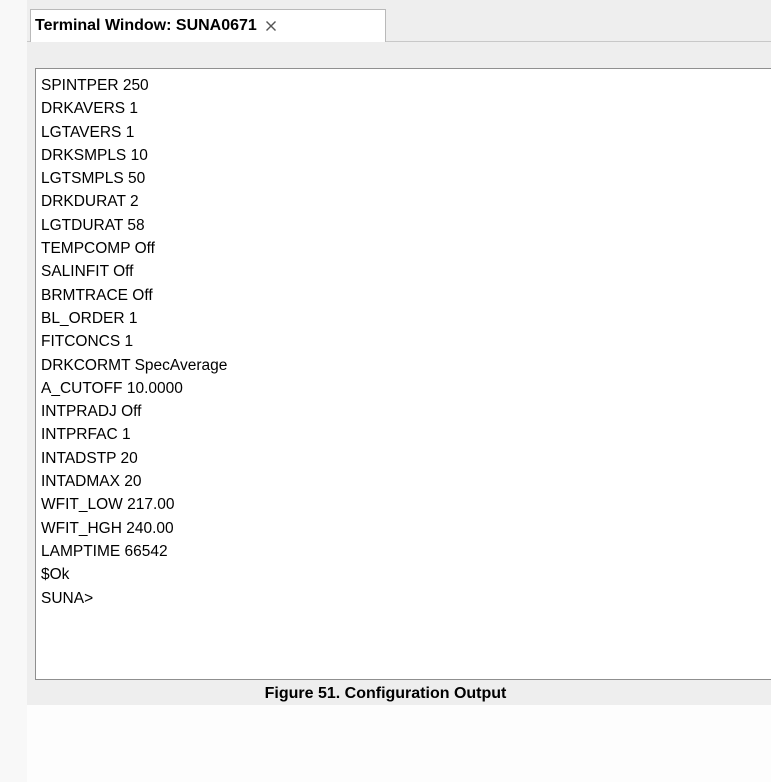  I want to click on terminal-line: WFIT_LOW 217.00, so click(108, 505).